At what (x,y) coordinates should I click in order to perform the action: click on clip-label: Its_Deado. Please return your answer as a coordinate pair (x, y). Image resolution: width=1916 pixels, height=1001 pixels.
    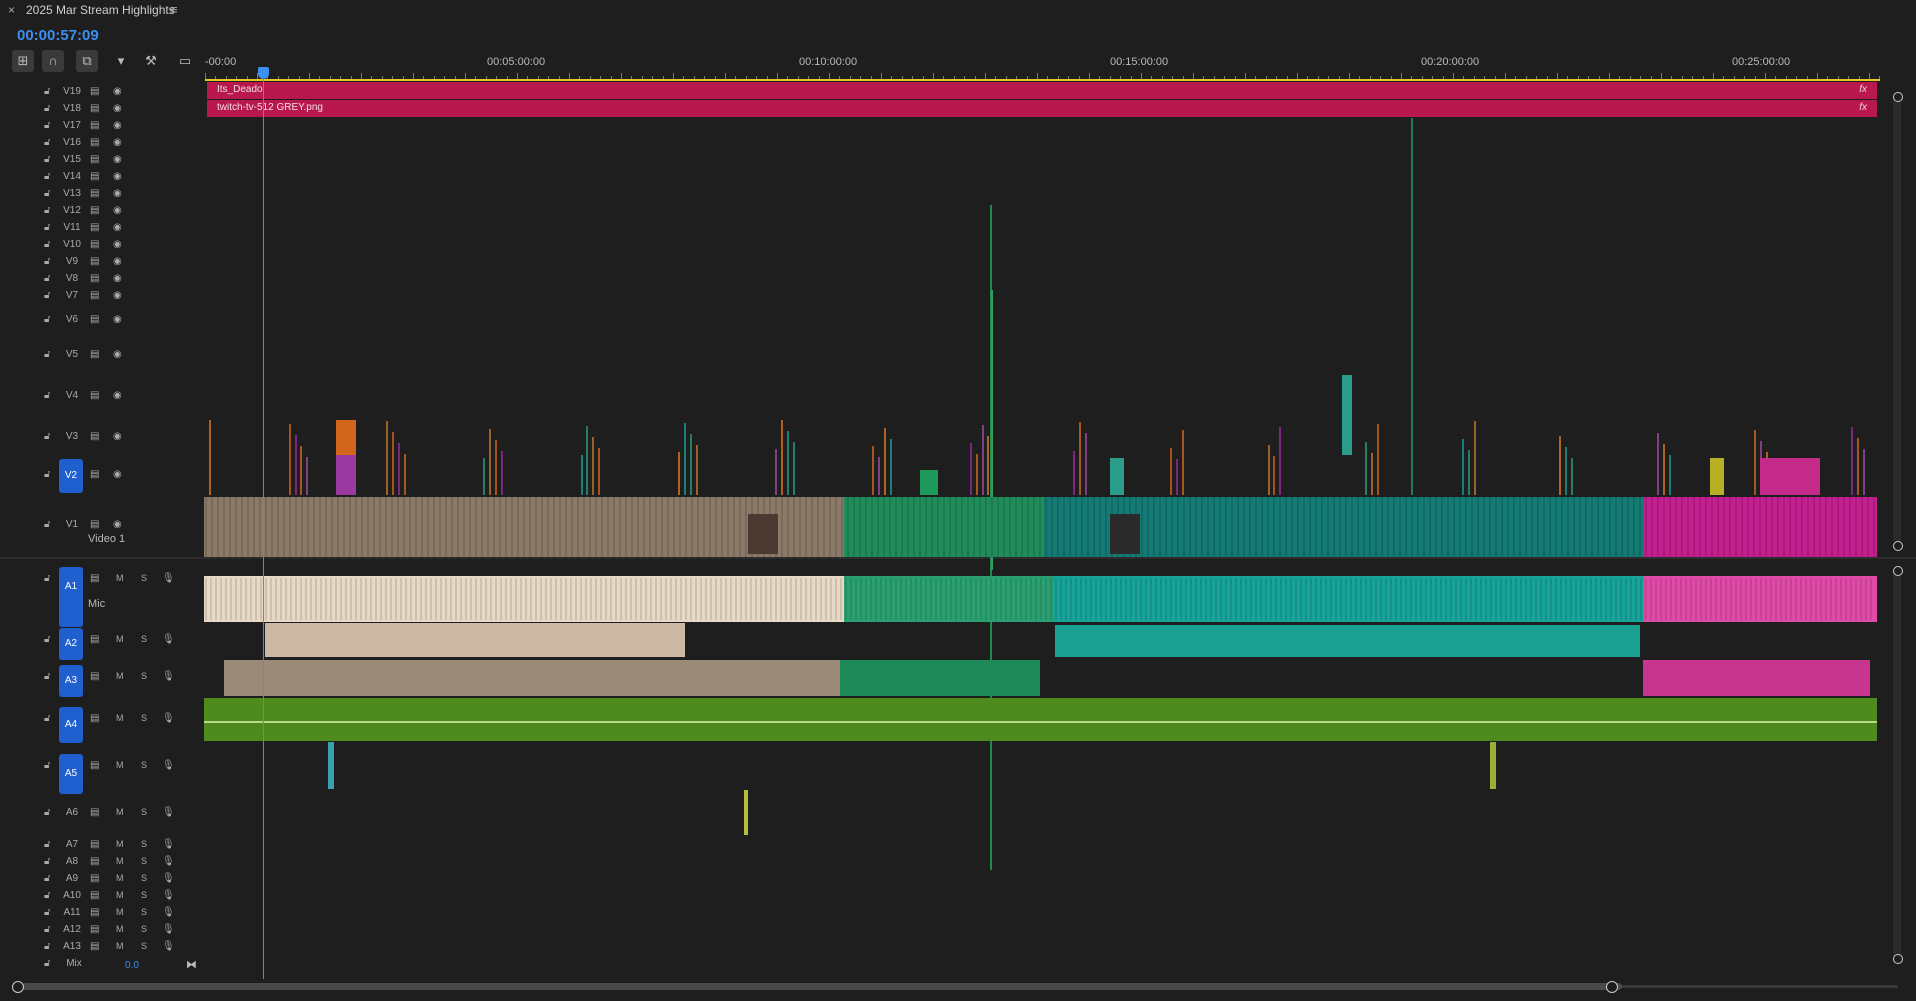
    Looking at the image, I should click on (240, 89).